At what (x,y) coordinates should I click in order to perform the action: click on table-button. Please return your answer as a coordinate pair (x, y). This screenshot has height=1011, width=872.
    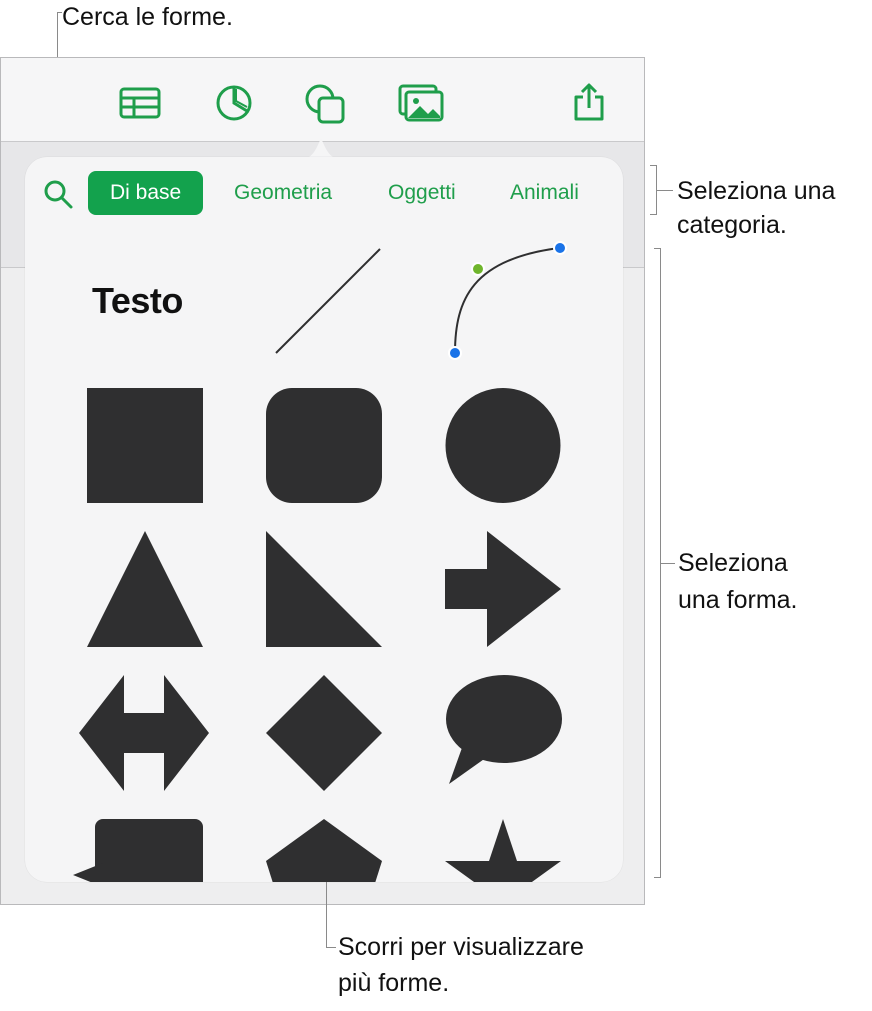
    Looking at the image, I should click on (140, 103).